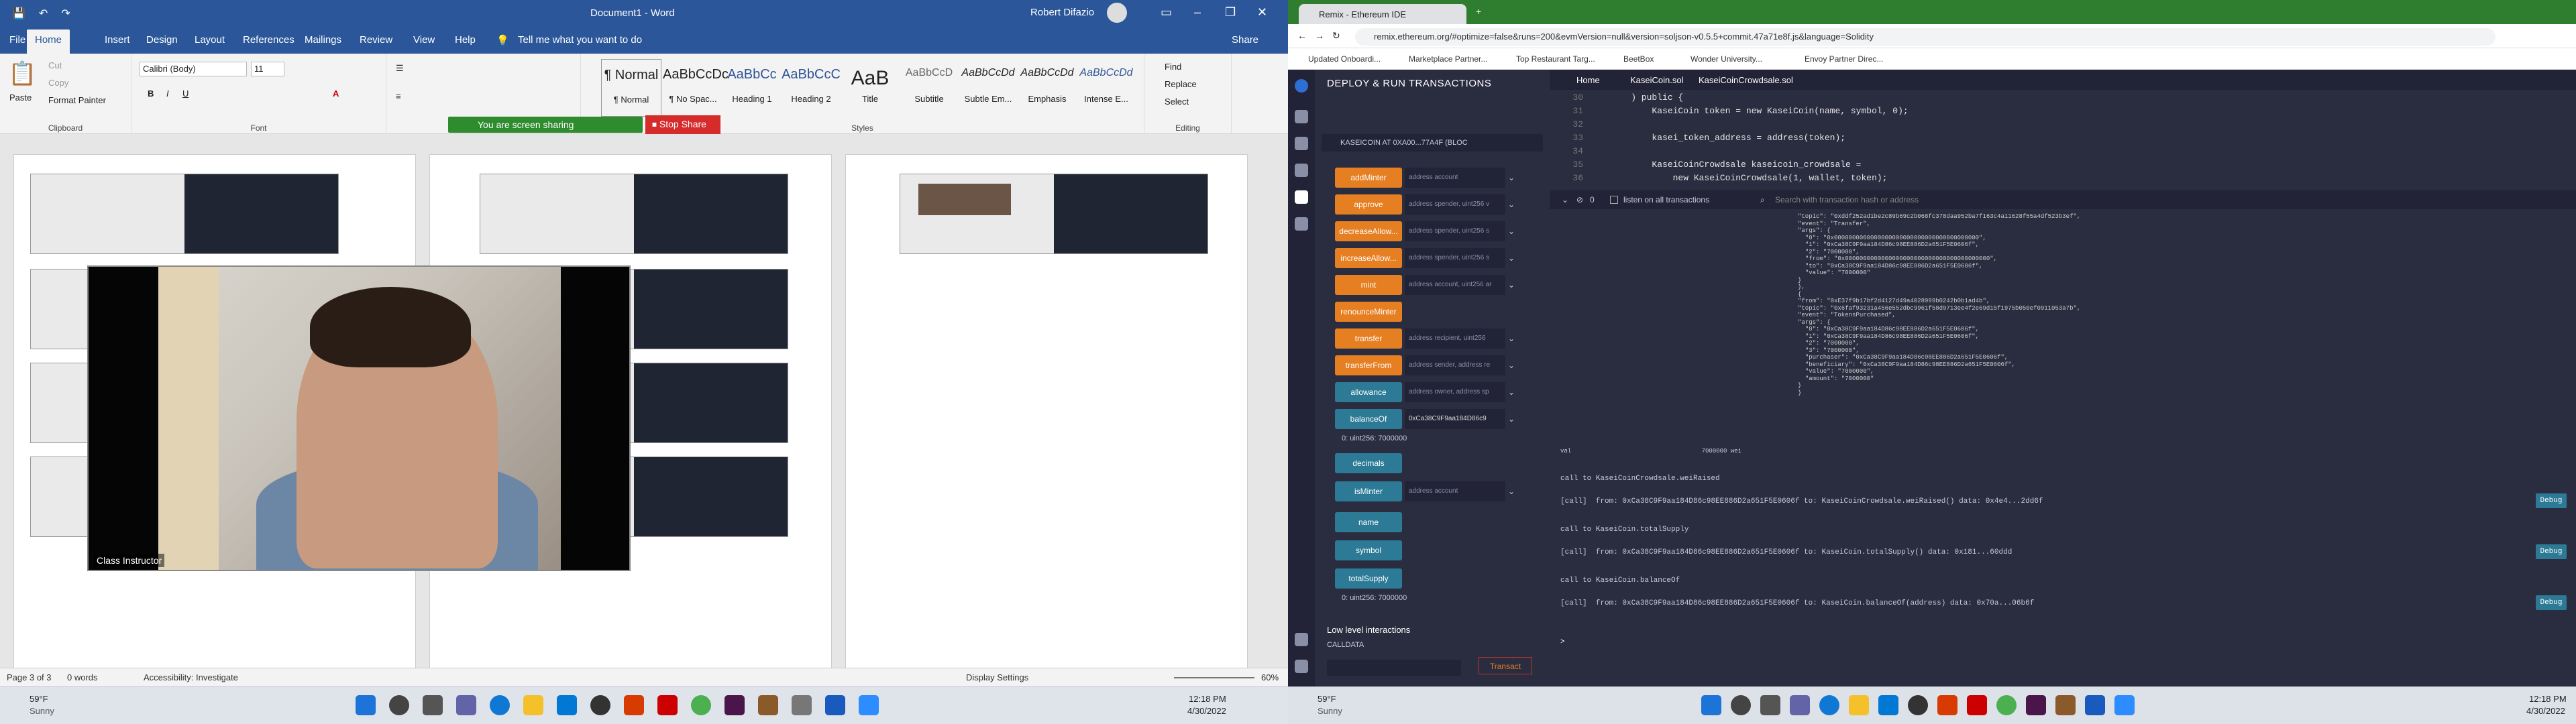 The image size is (2576, 724). Describe the element at coordinates (1638, 59) in the screenshot. I see `bookmark: BeetBox` at that location.